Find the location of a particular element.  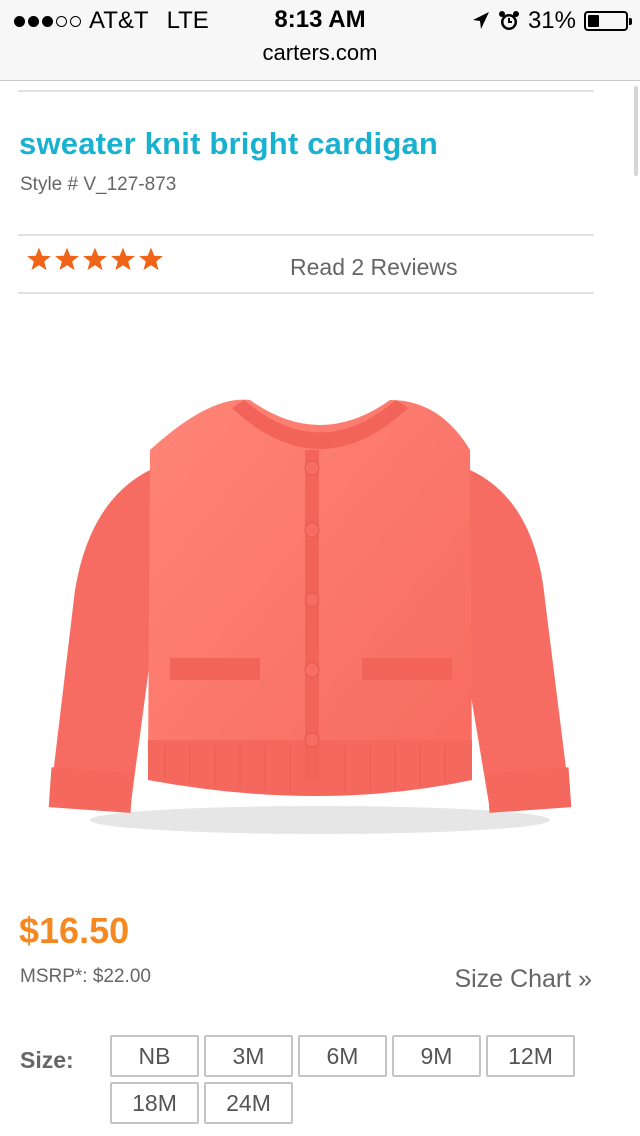

style-number: Style # V_127-873 is located at coordinates (98, 184).